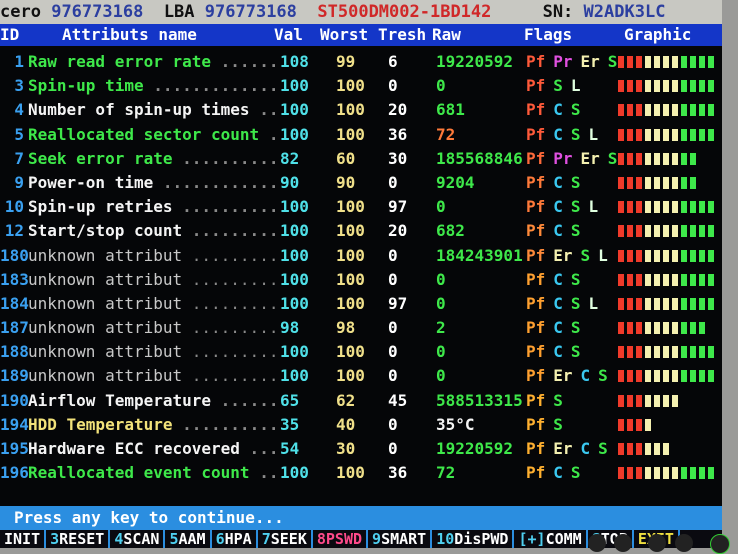 This screenshot has width=738, height=554. I want to click on function-key-pswd: 8PSWD, so click(341, 539).